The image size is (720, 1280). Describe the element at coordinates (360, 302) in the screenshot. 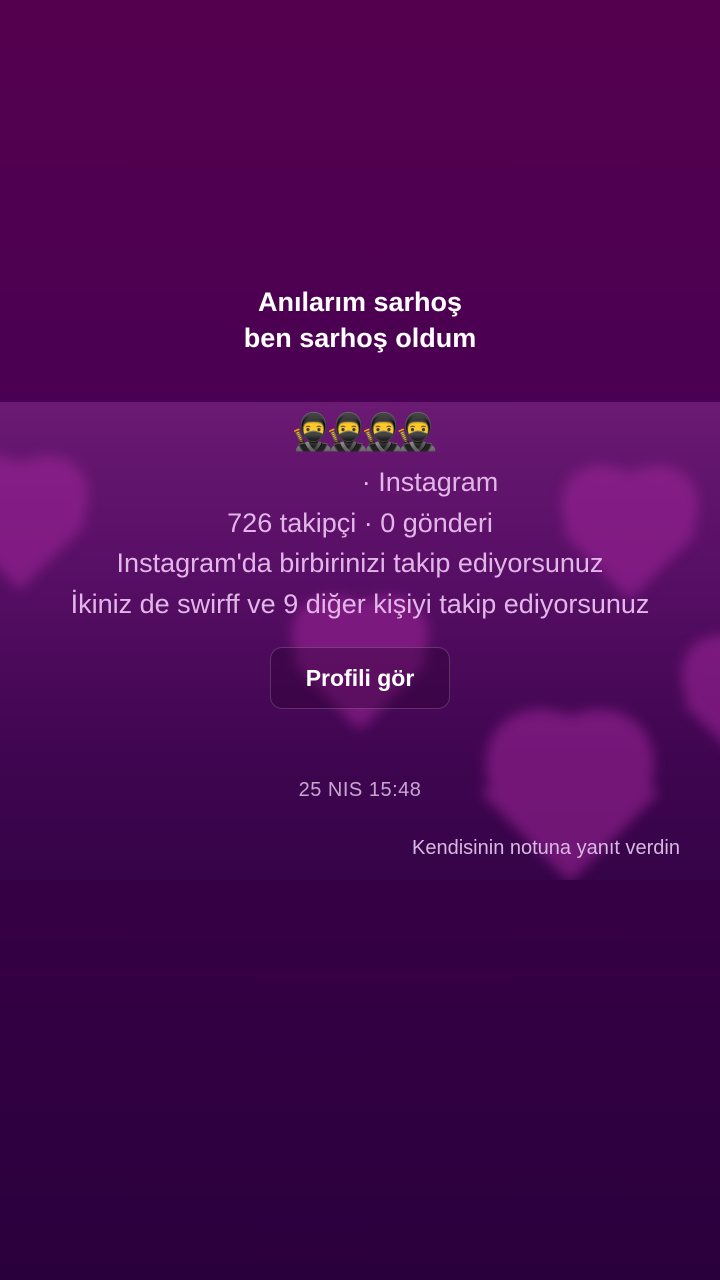

I see `note-line-1: Anılarım sarhoş` at that location.